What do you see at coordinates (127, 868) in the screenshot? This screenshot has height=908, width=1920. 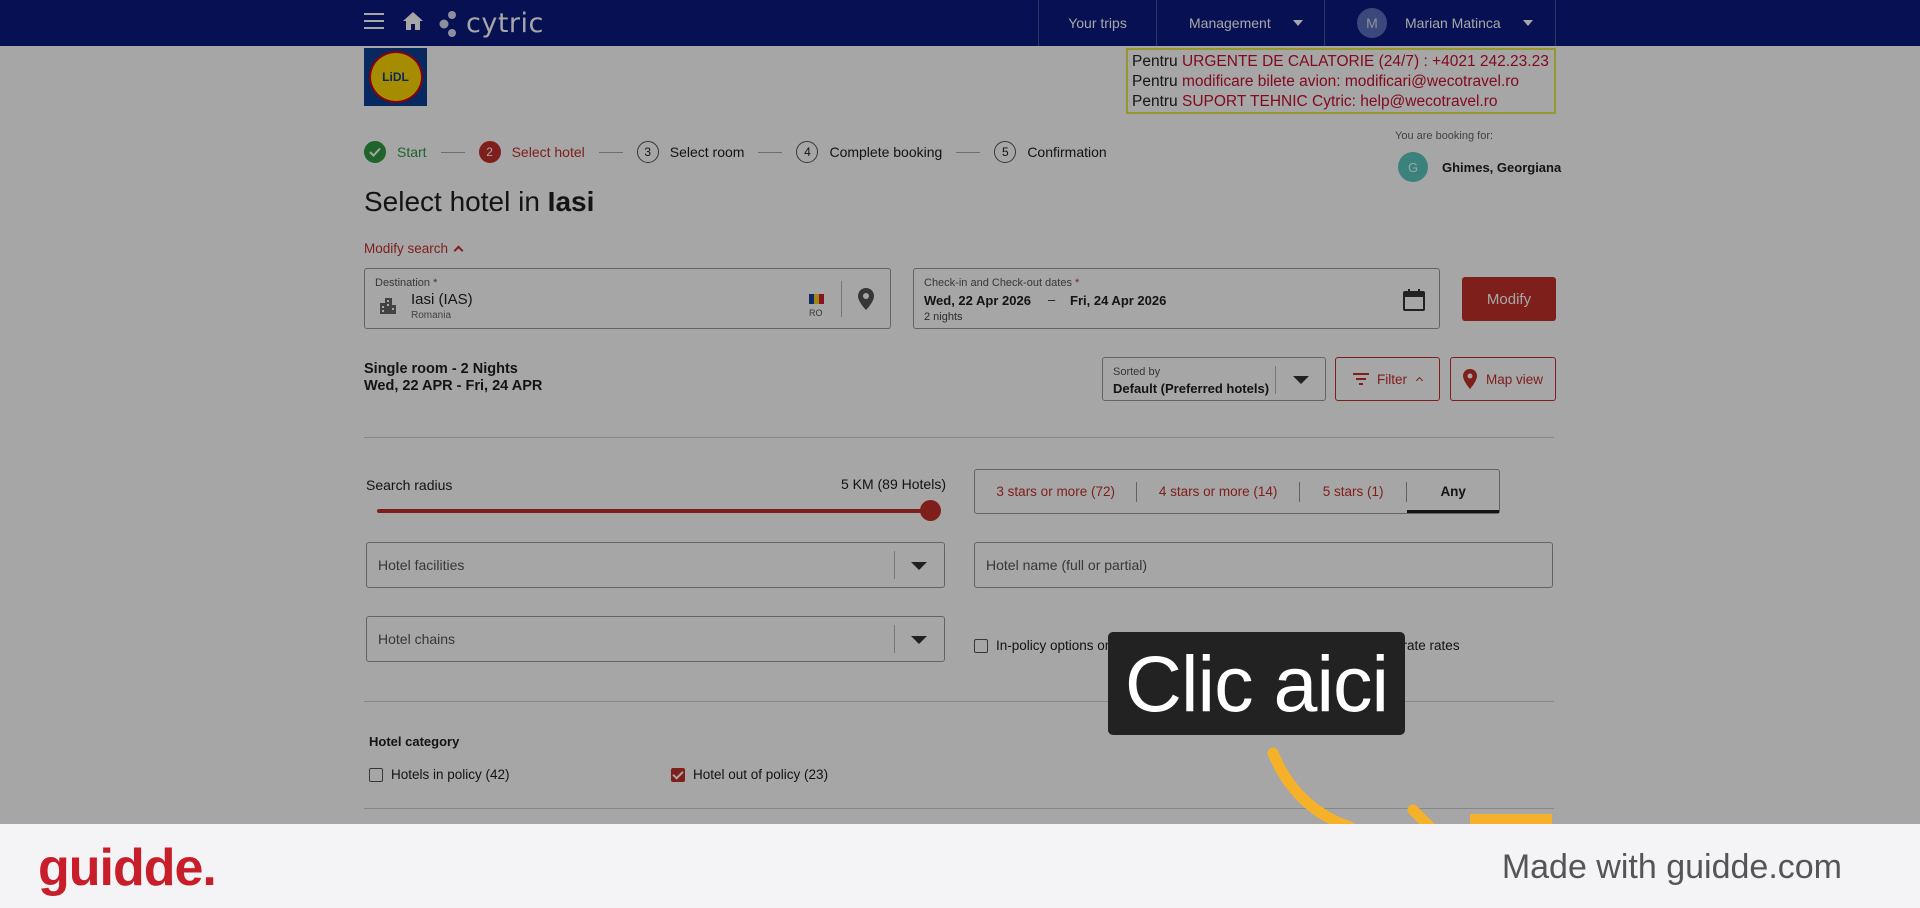 I see `guidde-logo: guidde.` at bounding box center [127, 868].